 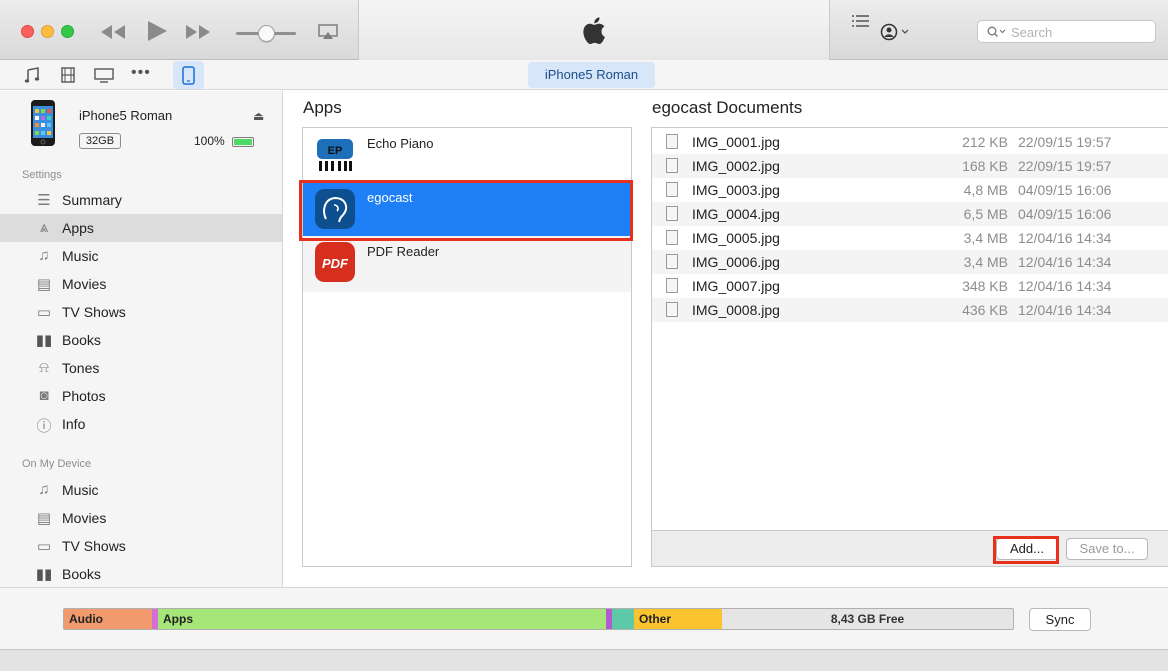 I want to click on sidebar-item-label: Apps, so click(x=78, y=228).